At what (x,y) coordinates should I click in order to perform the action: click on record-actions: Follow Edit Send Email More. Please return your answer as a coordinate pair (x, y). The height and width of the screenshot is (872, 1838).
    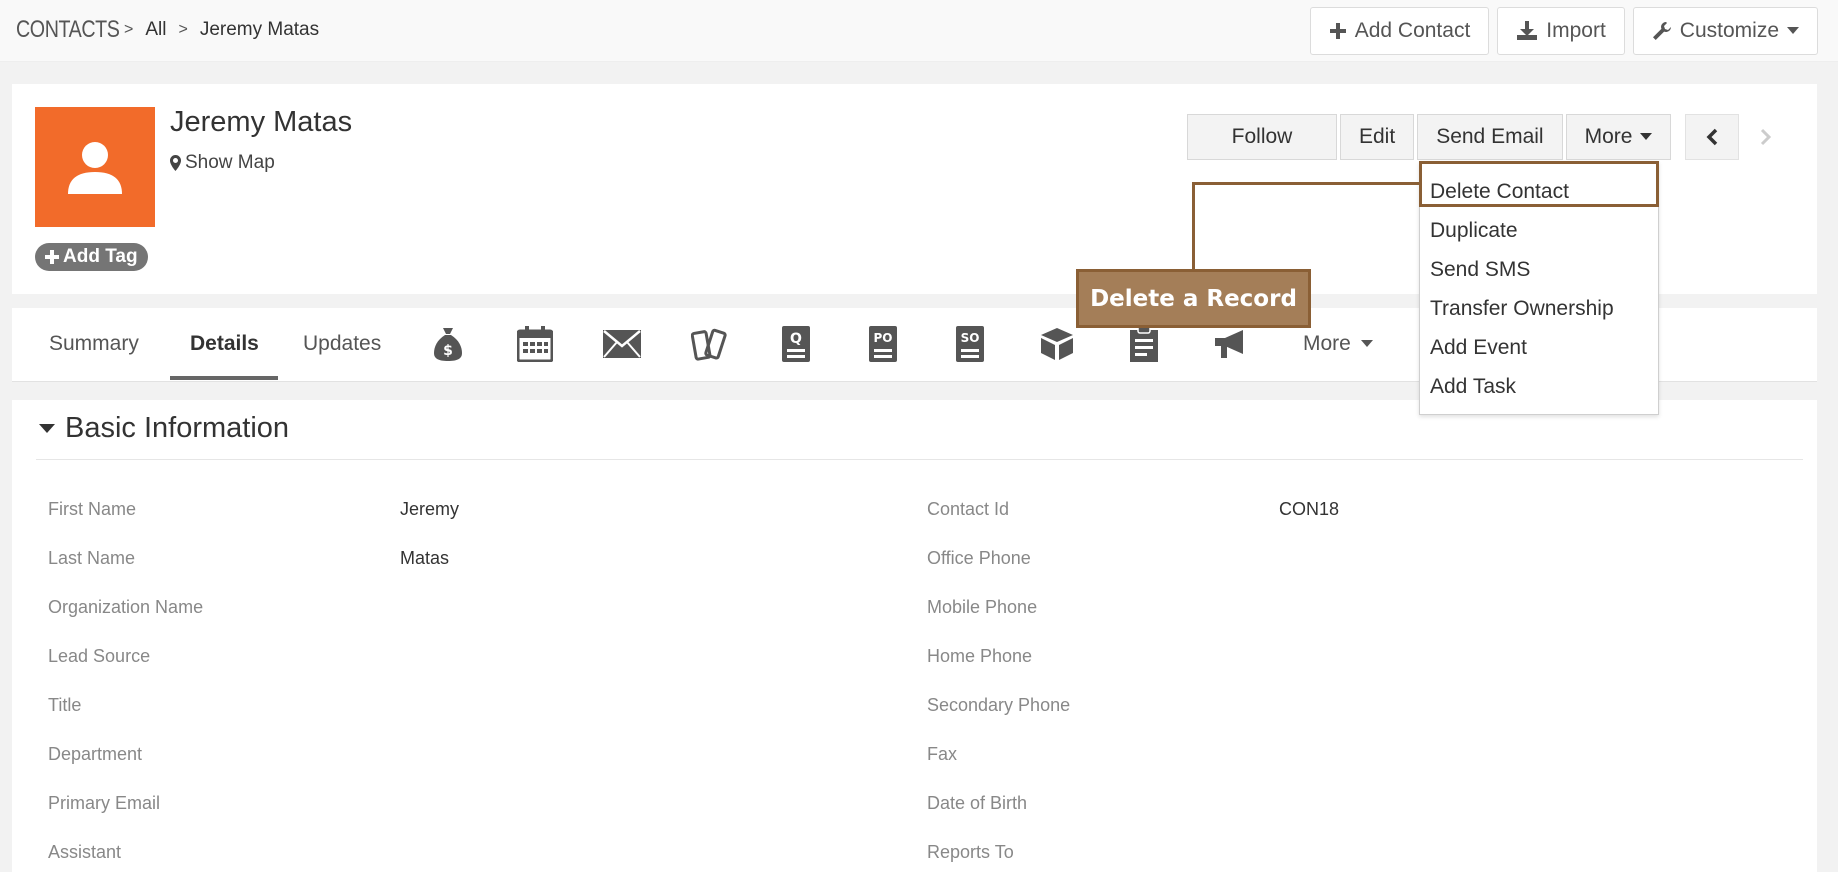
    Looking at the image, I should click on (1429, 137).